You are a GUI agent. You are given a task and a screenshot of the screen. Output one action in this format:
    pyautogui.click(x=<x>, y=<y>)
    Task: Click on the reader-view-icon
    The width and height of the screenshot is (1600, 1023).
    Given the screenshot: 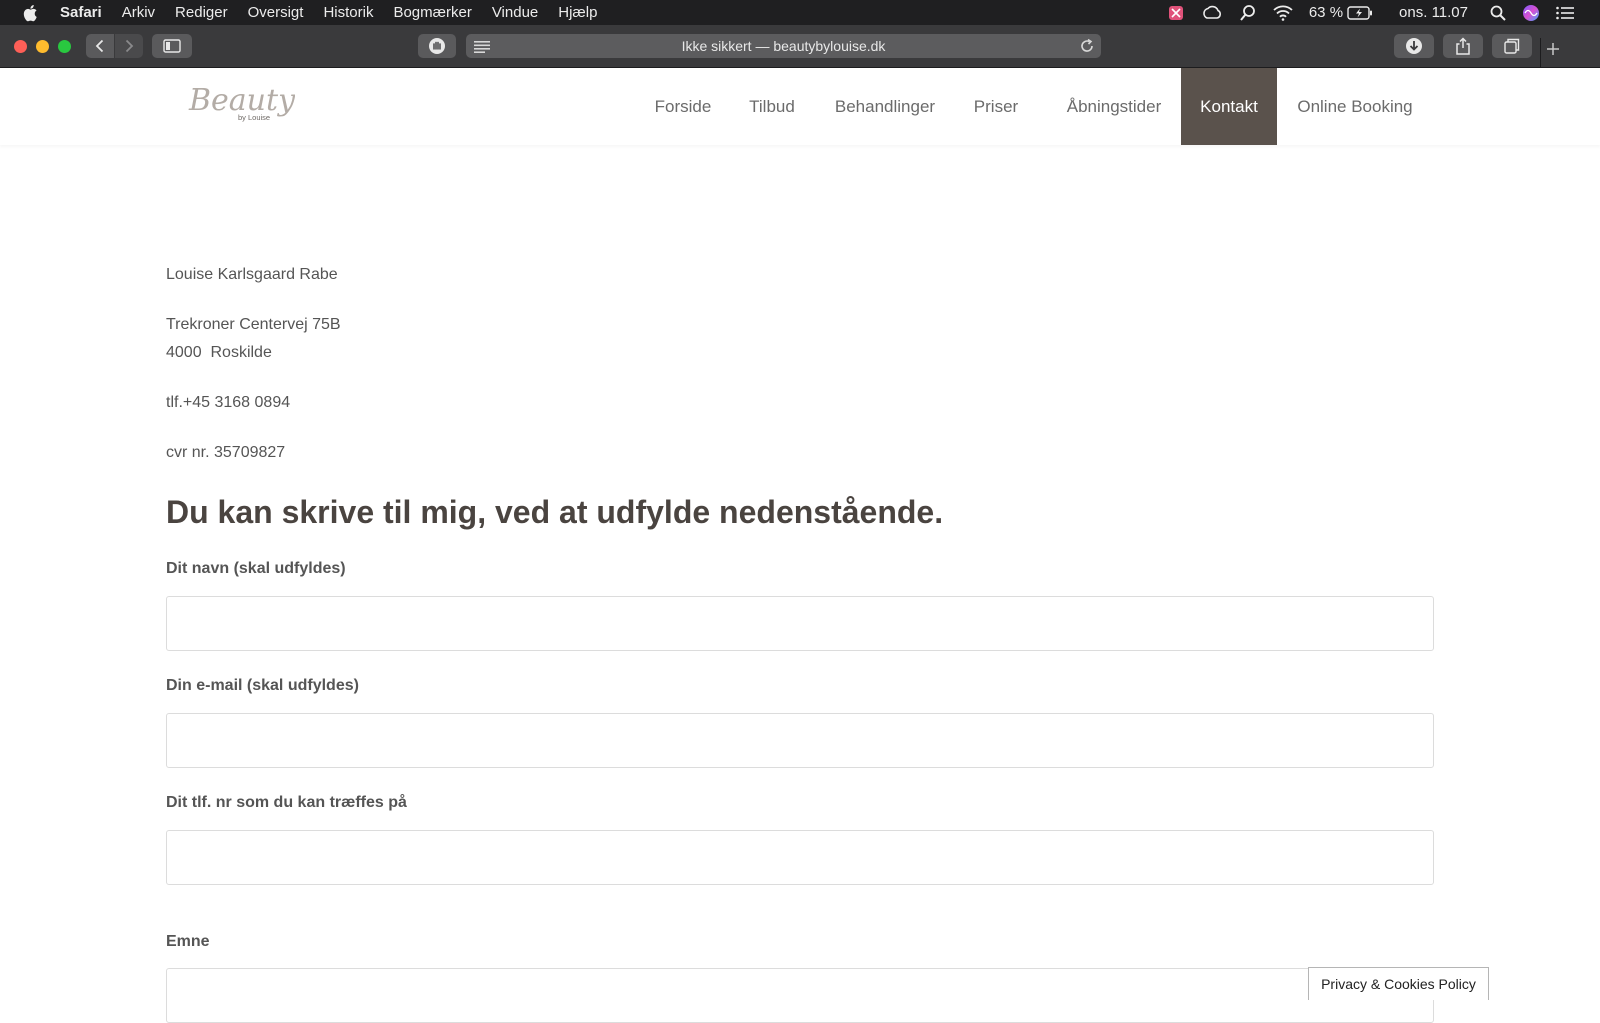 What is the action you would take?
    pyautogui.click(x=482, y=48)
    